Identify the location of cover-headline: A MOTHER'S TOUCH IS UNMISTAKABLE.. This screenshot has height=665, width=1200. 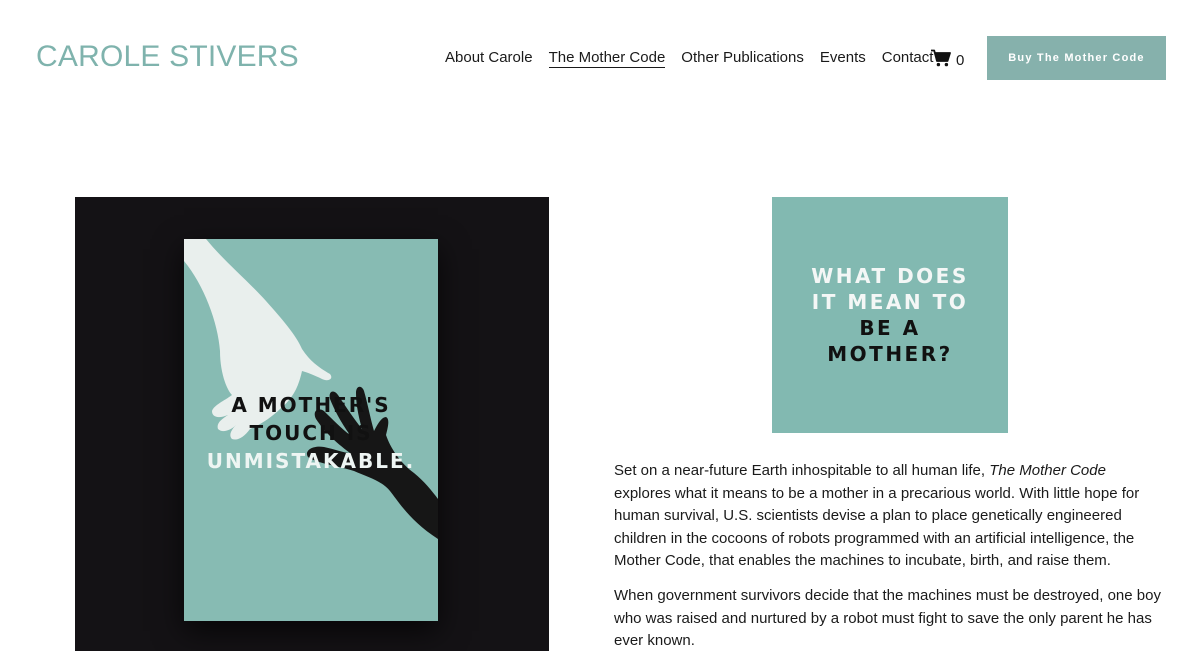
(311, 433).